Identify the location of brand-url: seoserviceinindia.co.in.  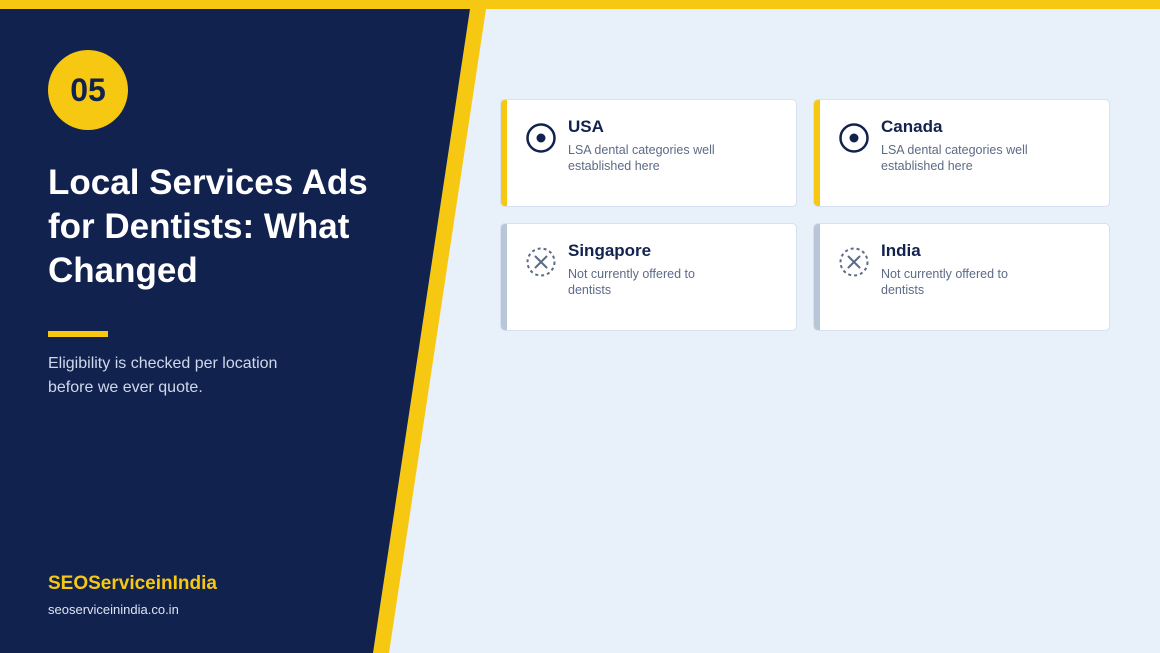
(113, 609).